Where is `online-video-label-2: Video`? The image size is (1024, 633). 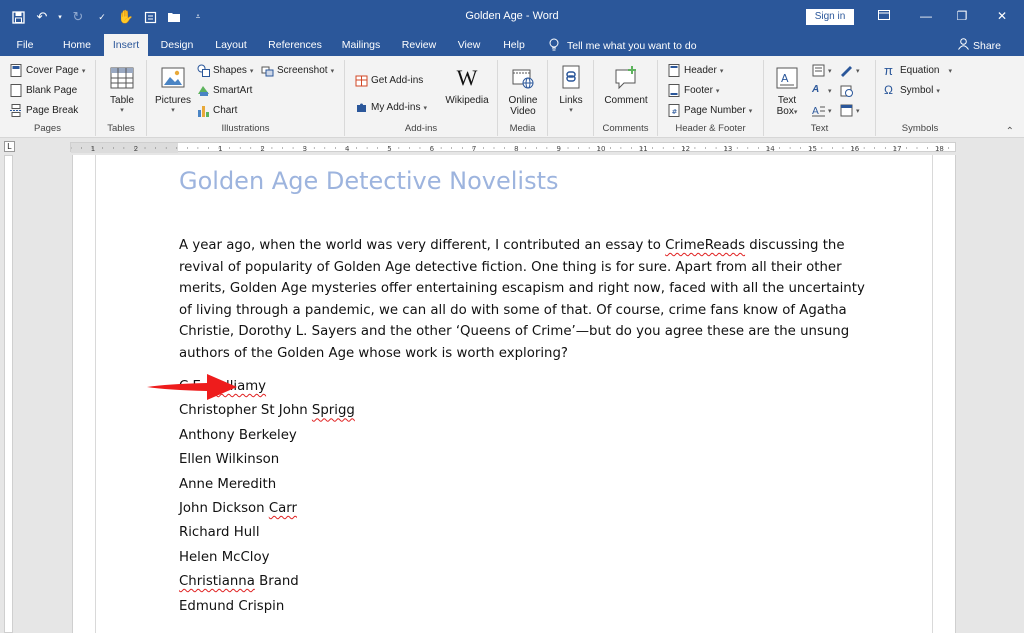
online-video-label-2: Video is located at coordinates (523, 111).